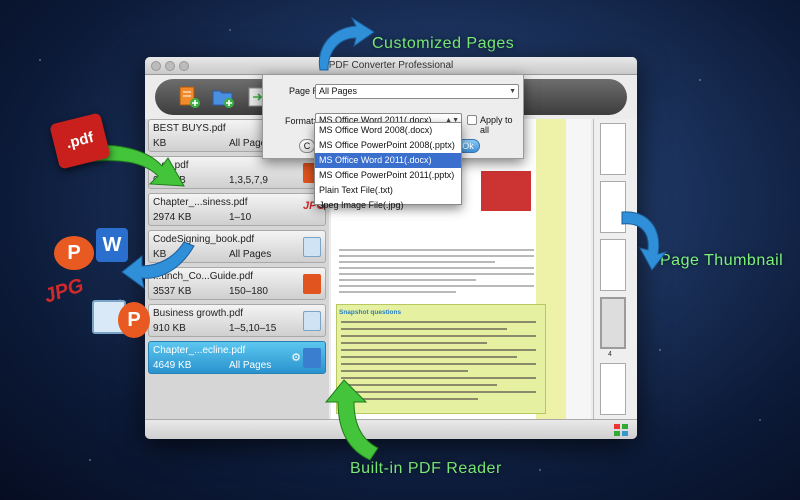 The height and width of the screenshot is (500, 800). What do you see at coordinates (506, 191) in the screenshot?
I see `store-photo` at bounding box center [506, 191].